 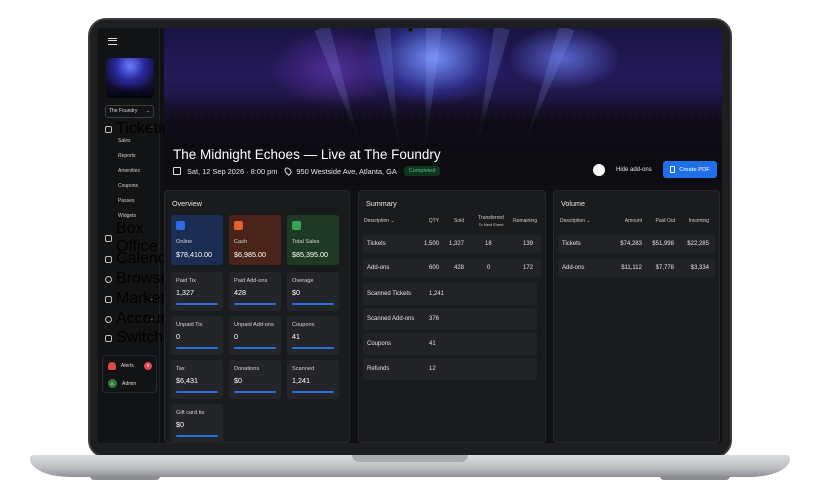 What do you see at coordinates (108, 319) in the screenshot?
I see `user-icon` at bounding box center [108, 319].